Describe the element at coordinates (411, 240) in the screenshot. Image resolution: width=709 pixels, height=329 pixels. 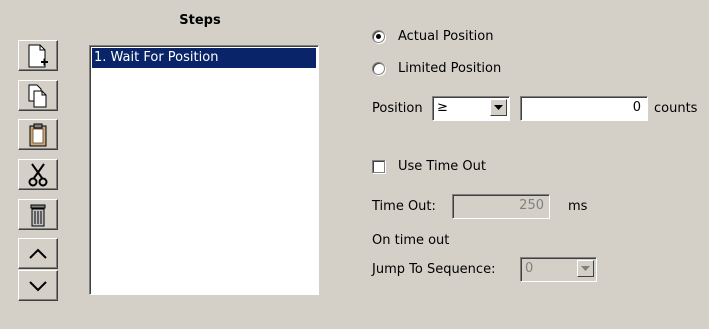
I see `on-timeout-label: On time out` at that location.